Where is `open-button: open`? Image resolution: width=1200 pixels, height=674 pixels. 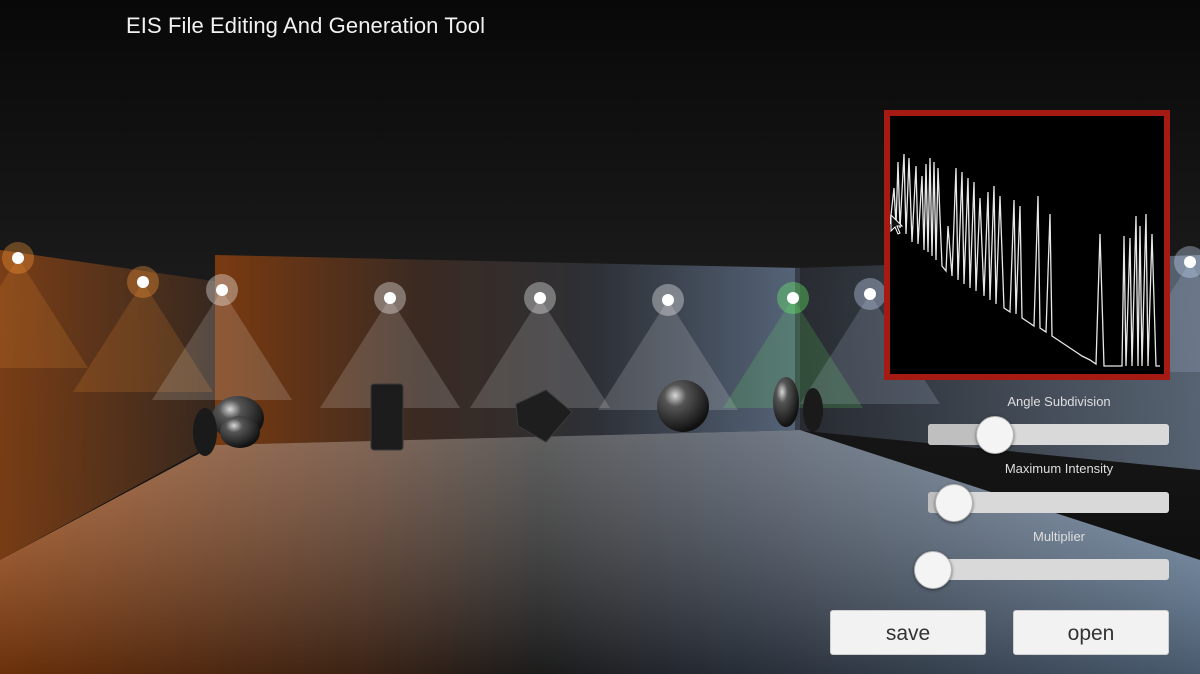 open-button: open is located at coordinates (1091, 632).